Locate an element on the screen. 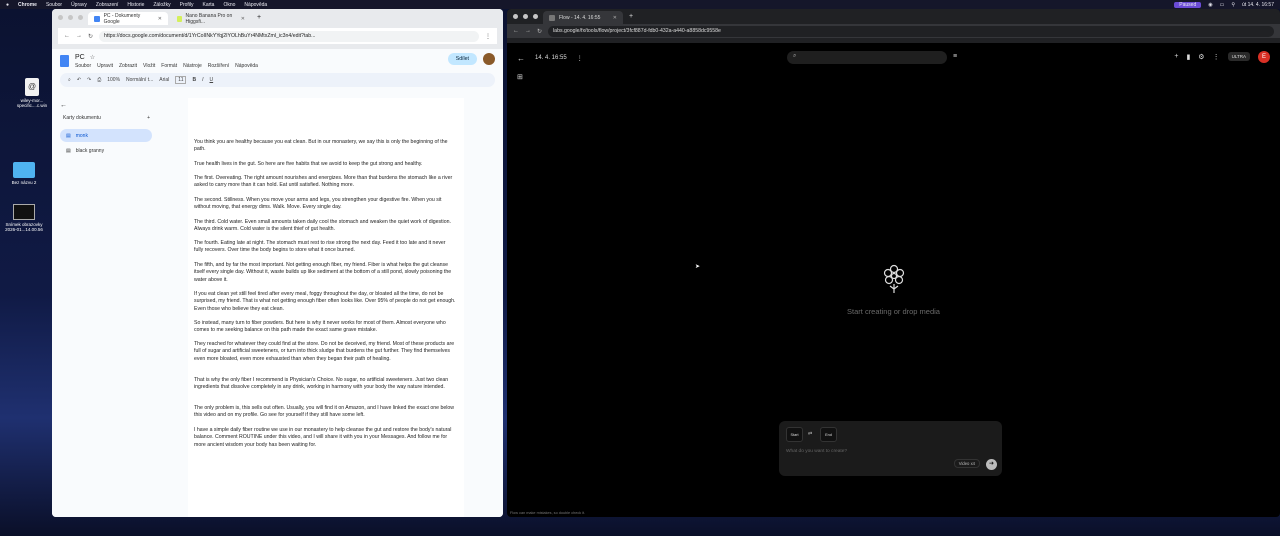  menu-chrome: Chrome is located at coordinates (27, 5).